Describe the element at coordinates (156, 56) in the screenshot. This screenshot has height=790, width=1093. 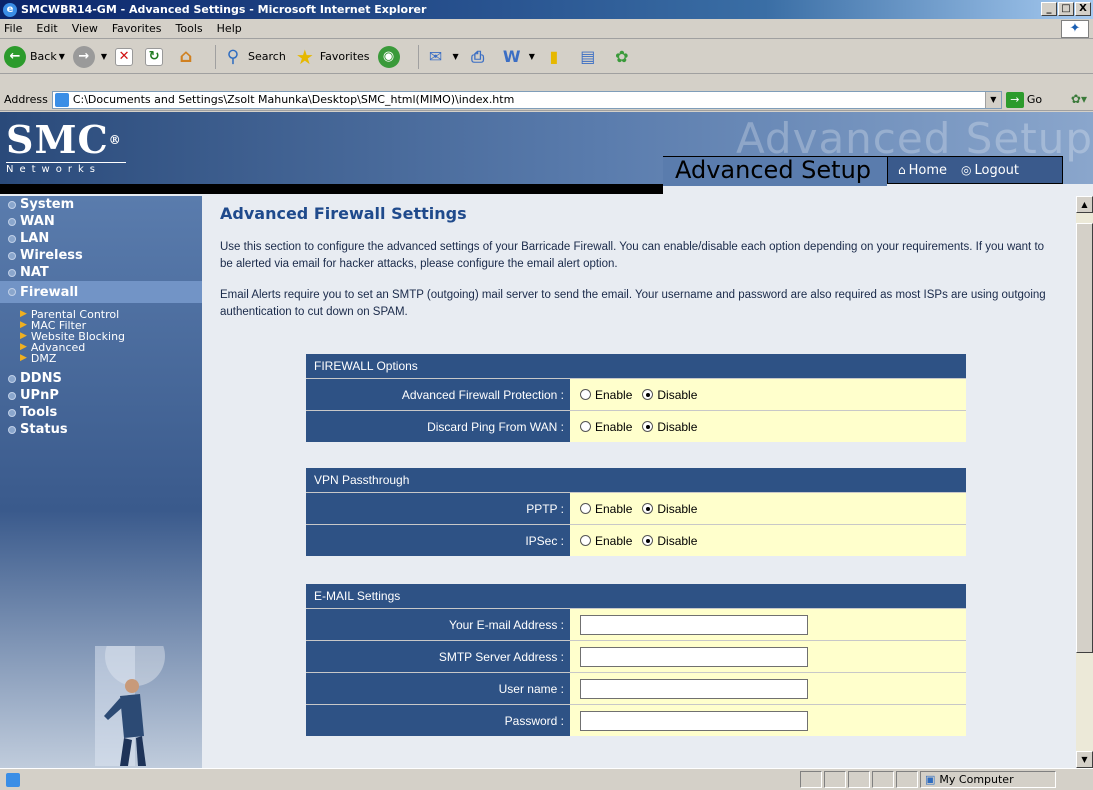
I see `refresh-button: ↻` at that location.